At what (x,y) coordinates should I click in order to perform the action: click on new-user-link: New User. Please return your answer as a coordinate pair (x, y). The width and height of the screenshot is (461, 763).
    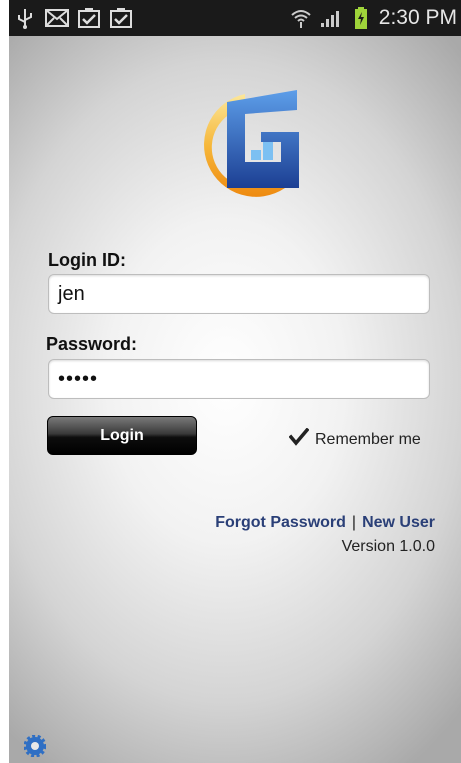
    Looking at the image, I should click on (398, 522).